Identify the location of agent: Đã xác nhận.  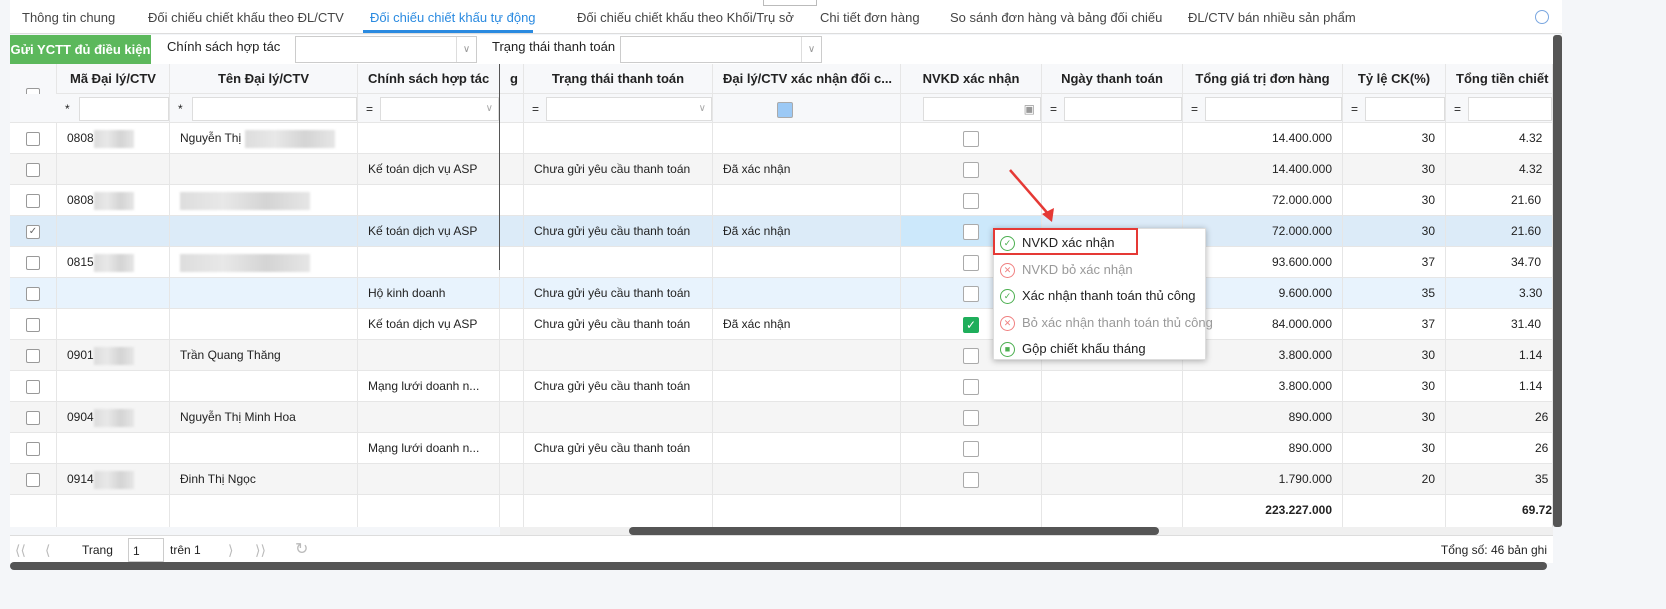
(807, 324).